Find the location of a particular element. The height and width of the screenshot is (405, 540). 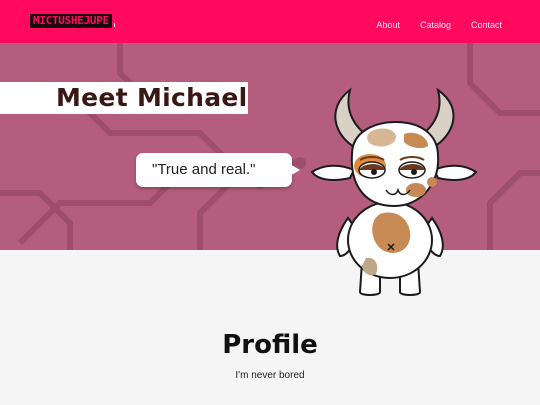

profile-subtitle: I'm never bored is located at coordinates (270, 375).